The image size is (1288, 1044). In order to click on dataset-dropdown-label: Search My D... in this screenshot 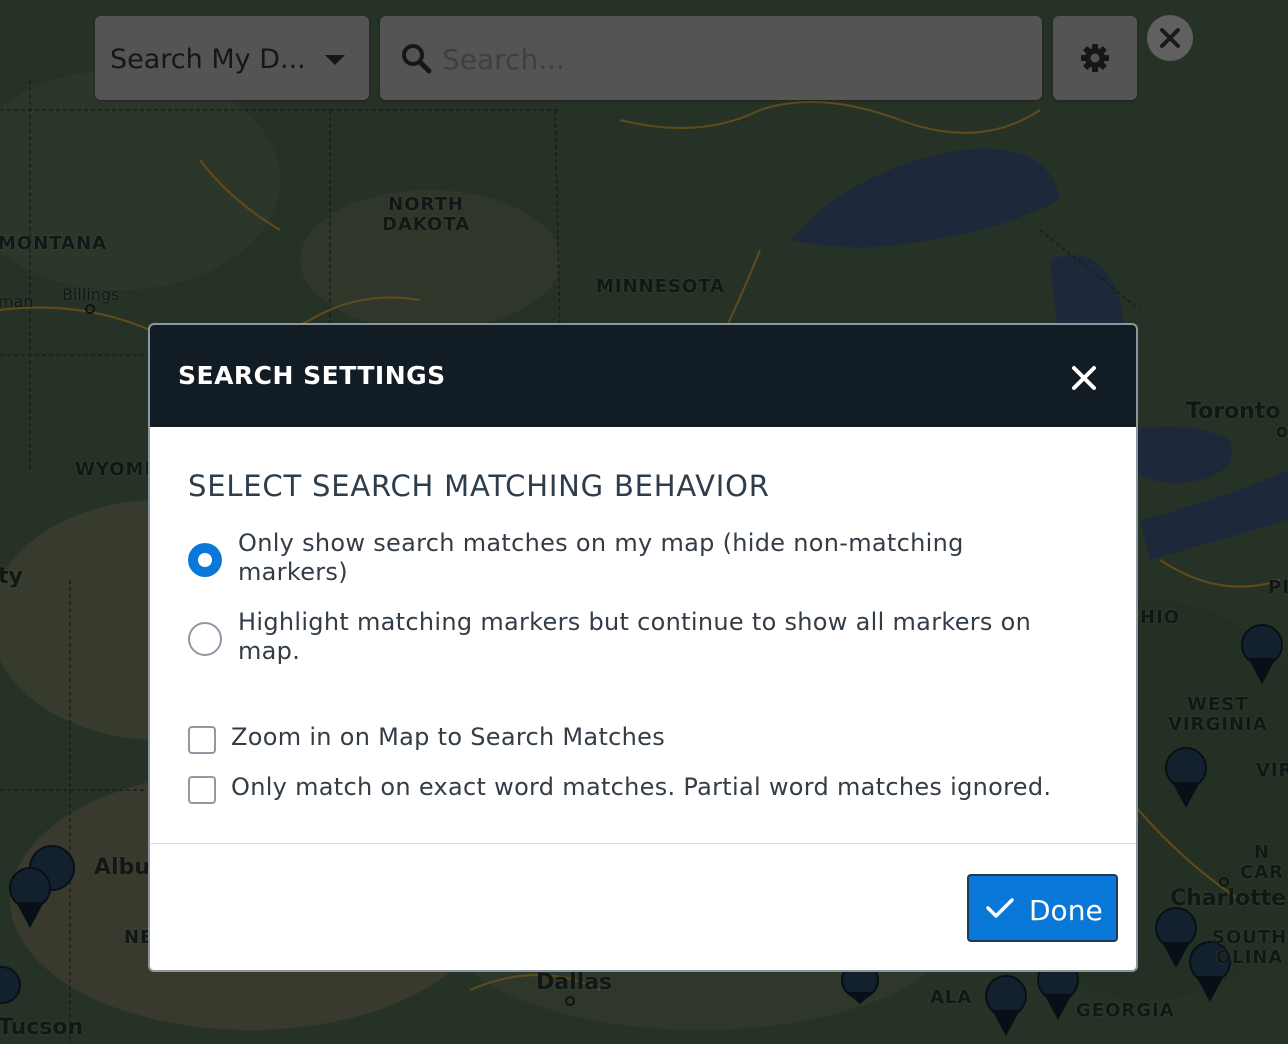, I will do `click(208, 59)`.